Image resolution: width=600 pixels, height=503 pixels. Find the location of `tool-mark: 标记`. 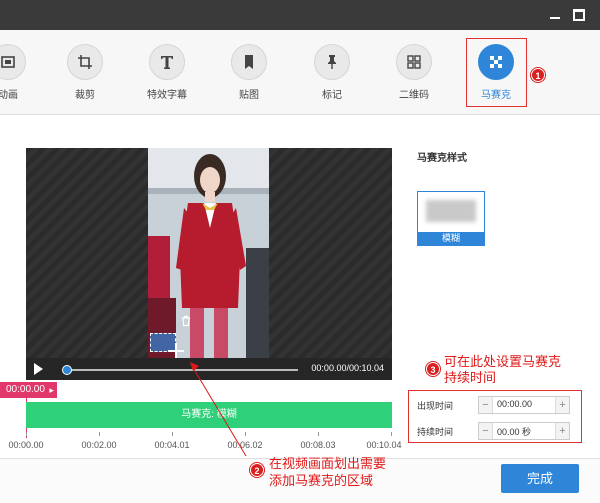

tool-mark: 标记 is located at coordinates (332, 72).